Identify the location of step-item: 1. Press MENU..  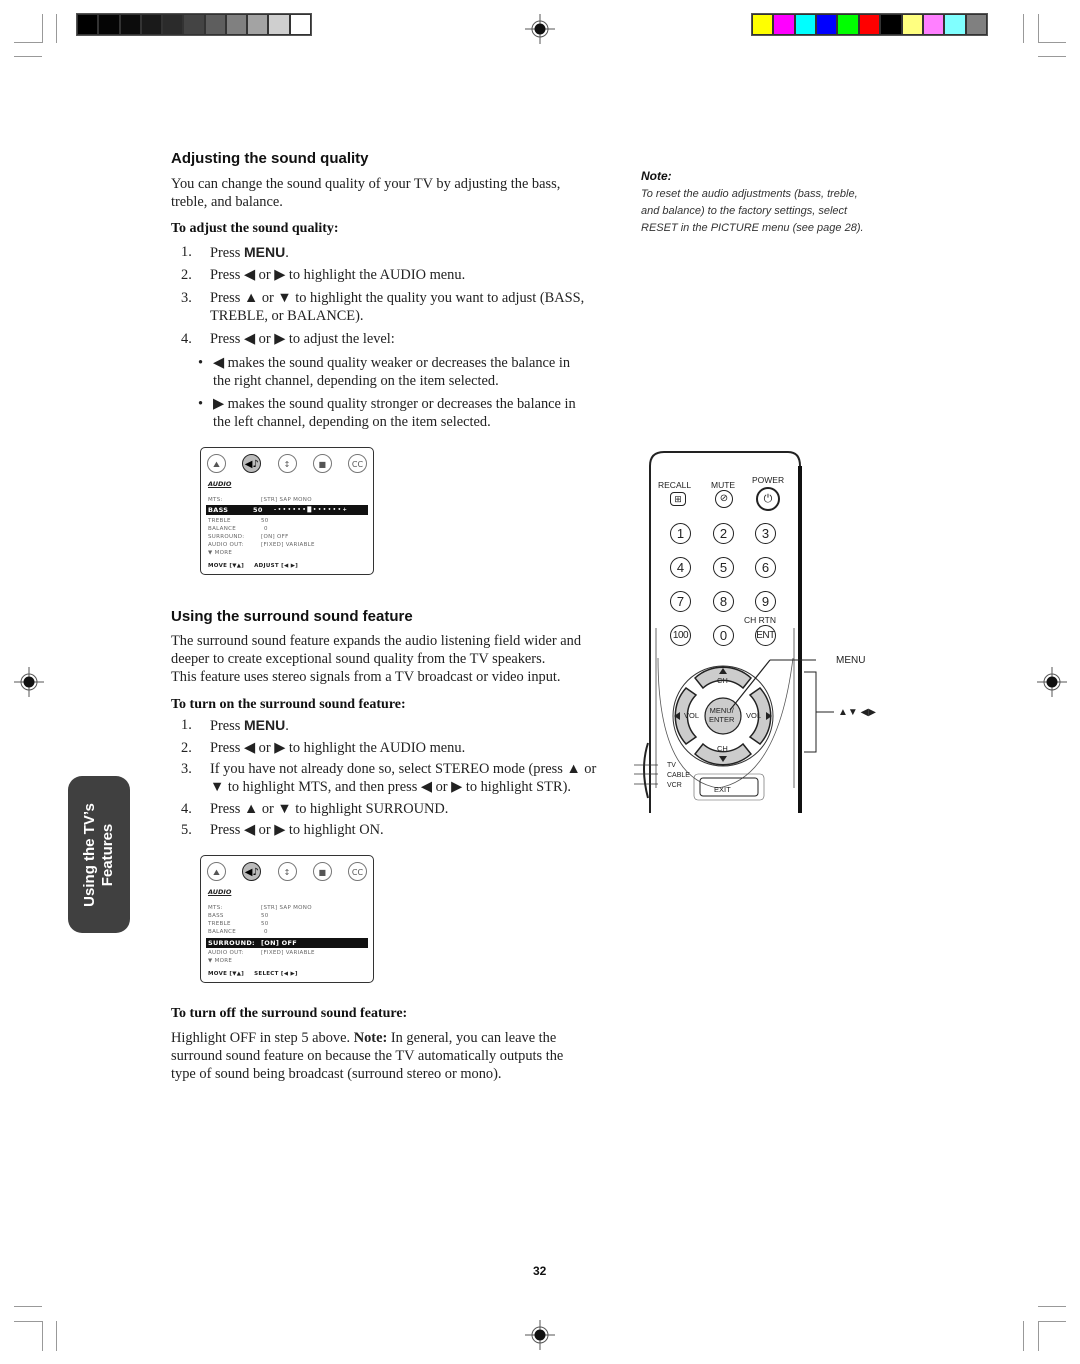
(401, 725).